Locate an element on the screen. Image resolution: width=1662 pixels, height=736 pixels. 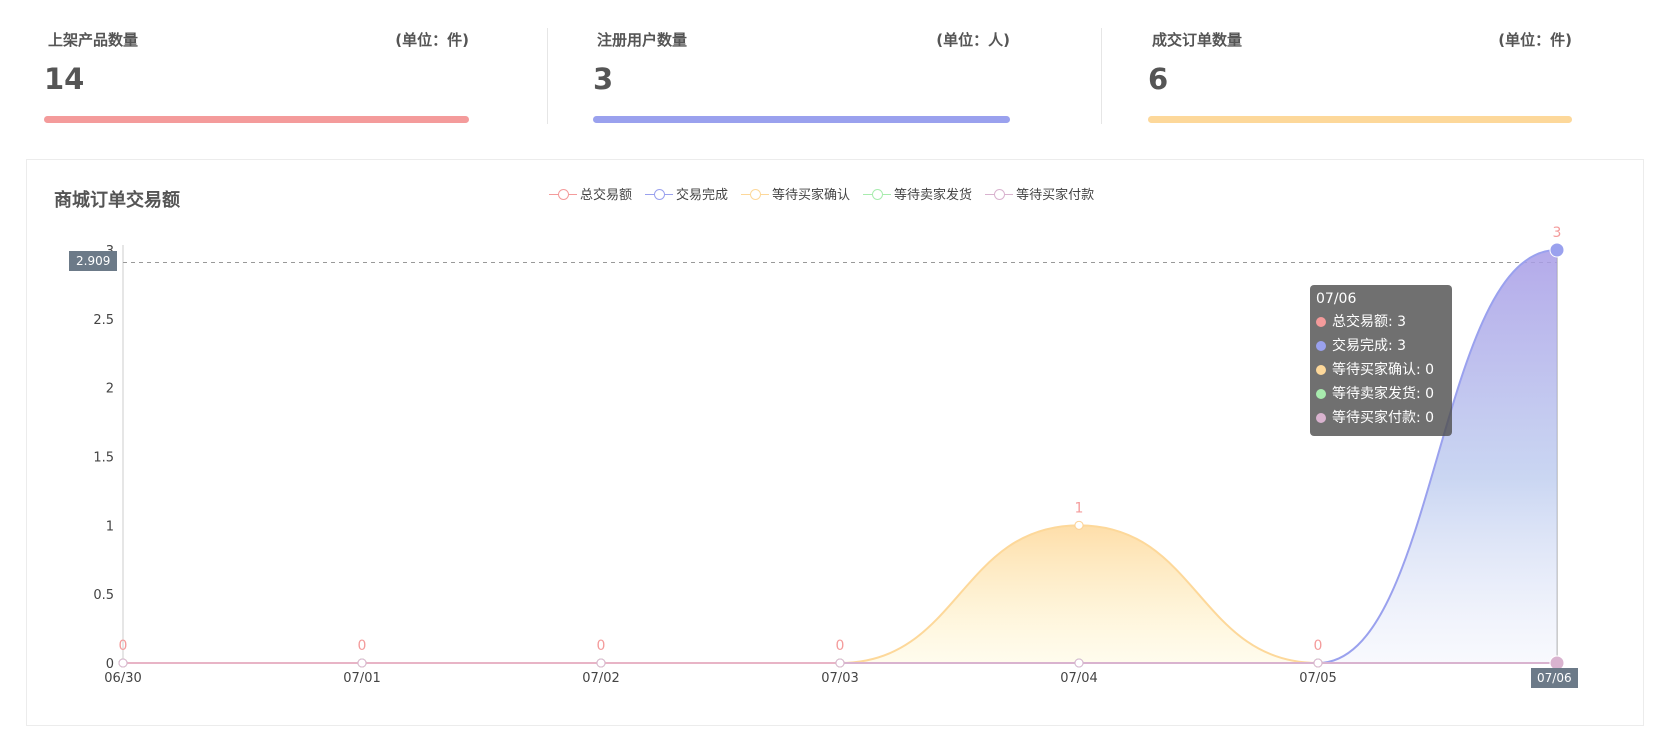
x-tick-label: 07/01 is located at coordinates (361, 678).